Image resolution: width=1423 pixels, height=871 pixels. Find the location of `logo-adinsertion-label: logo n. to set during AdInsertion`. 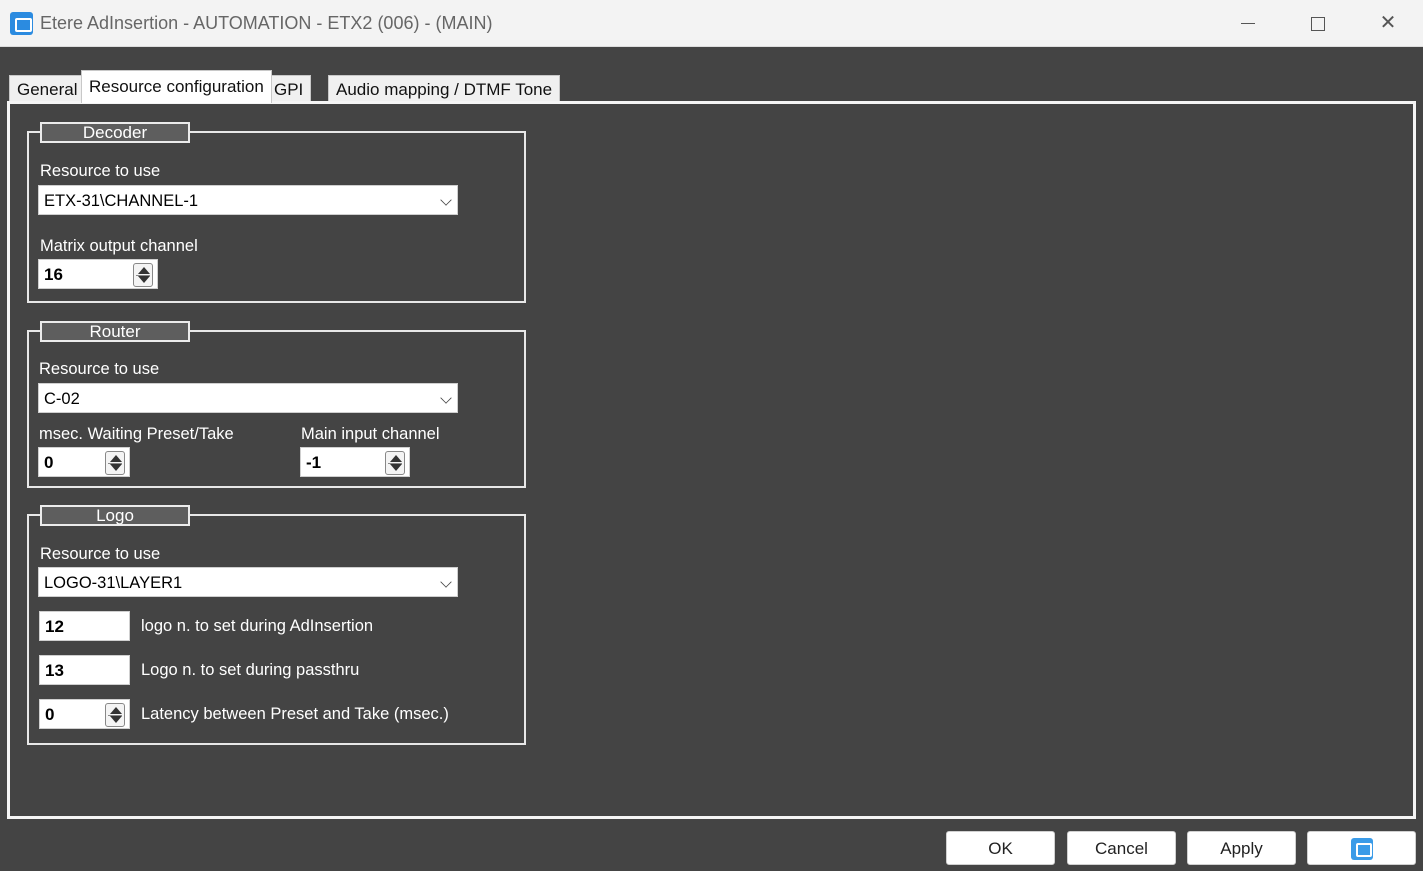

logo-adinsertion-label: logo n. to set during AdInsertion is located at coordinates (257, 626).